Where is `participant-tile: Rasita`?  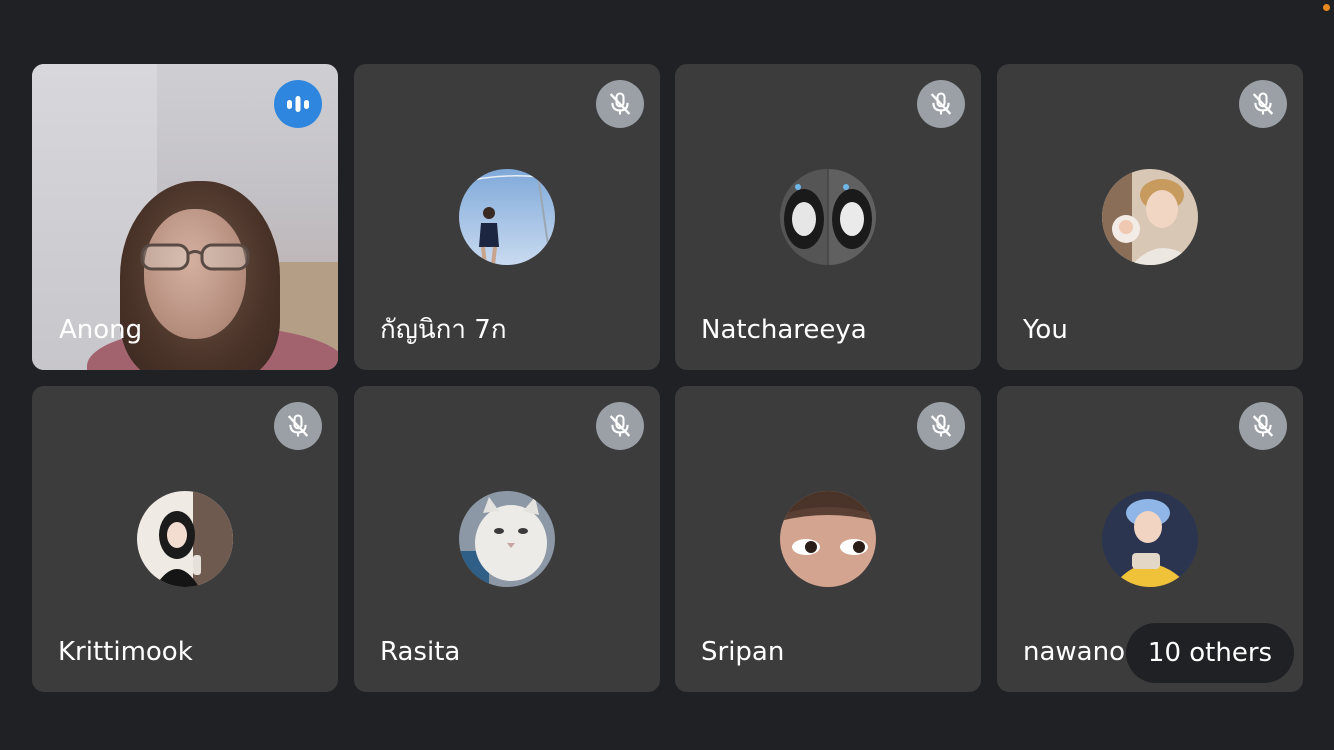 participant-tile: Rasita is located at coordinates (507, 539).